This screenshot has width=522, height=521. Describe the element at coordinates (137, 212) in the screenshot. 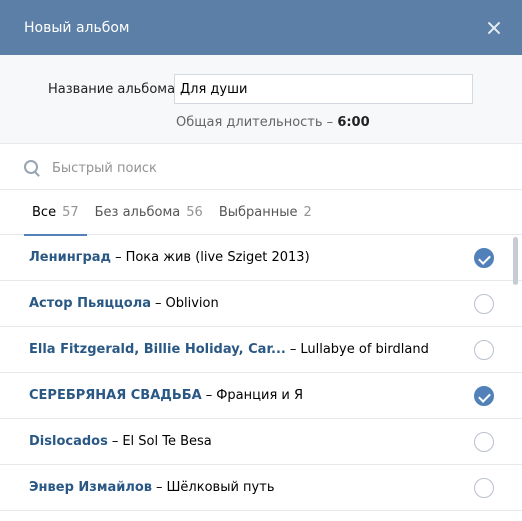

I see `tab-label: Без альбома` at that location.